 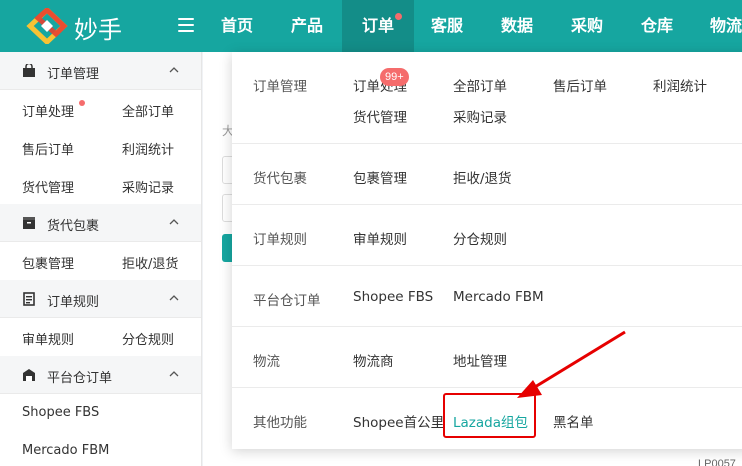 I want to click on menu-link-logistics-providers: 物流商, so click(x=373, y=360).